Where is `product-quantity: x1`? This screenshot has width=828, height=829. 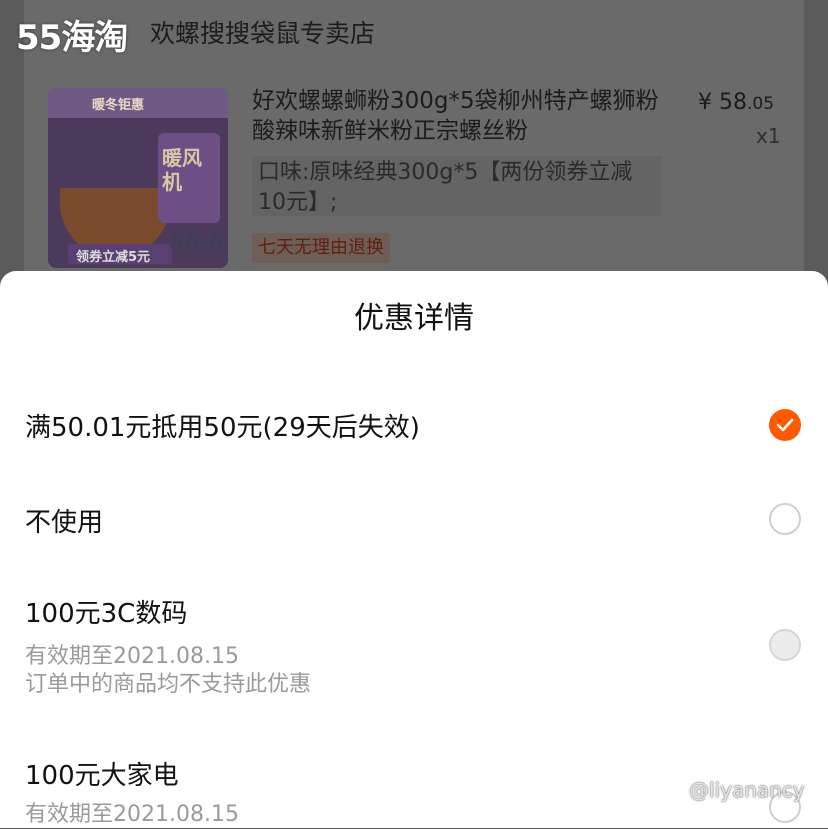 product-quantity: x1 is located at coordinates (768, 136).